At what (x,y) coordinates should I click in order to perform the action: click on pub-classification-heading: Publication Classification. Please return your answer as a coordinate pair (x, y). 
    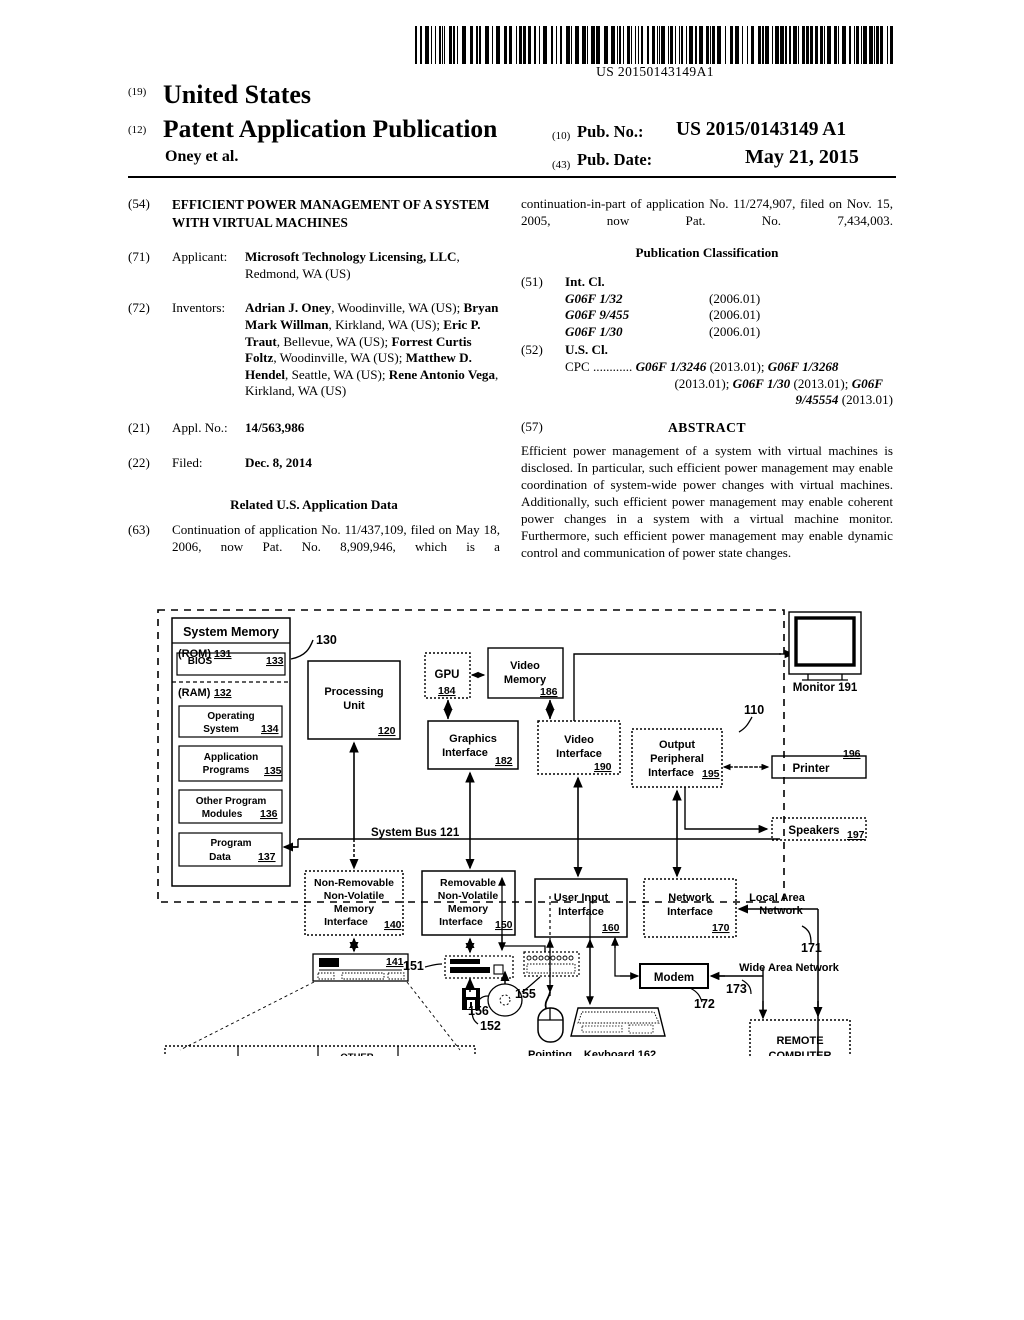
    Looking at the image, I should click on (707, 253).